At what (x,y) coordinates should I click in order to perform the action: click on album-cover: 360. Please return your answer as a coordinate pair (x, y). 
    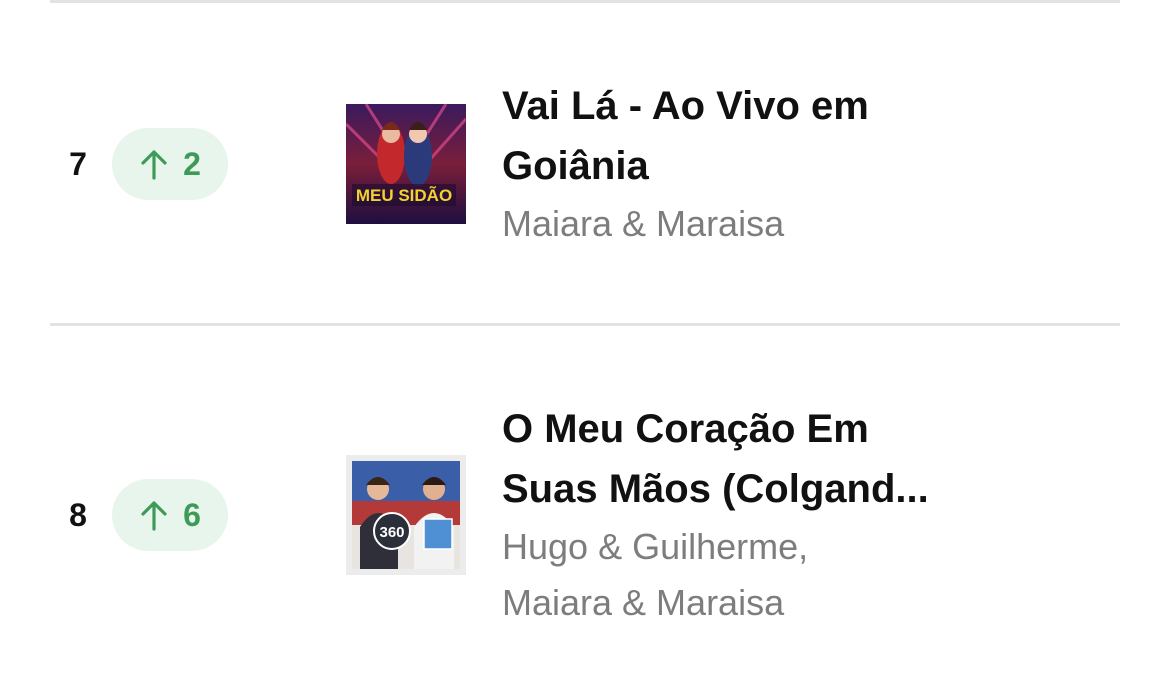
    Looking at the image, I should click on (406, 515).